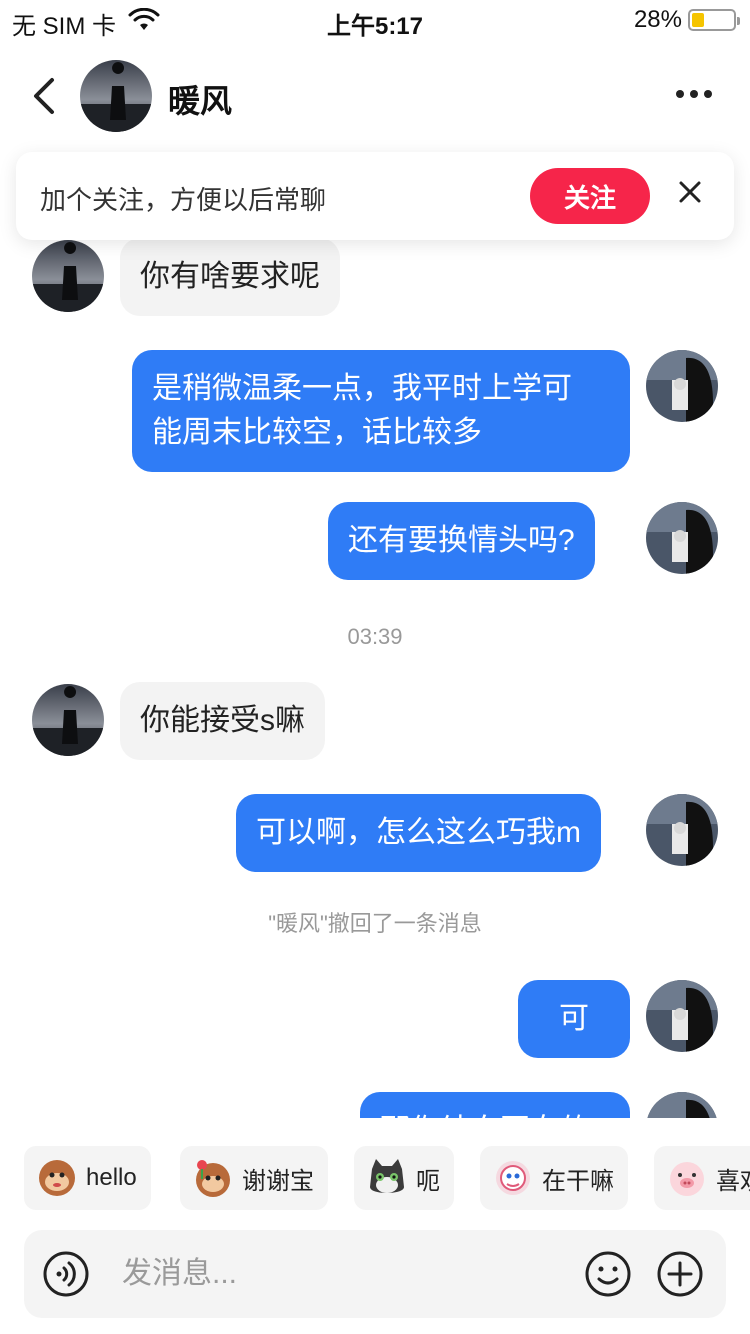 This screenshot has height=1334, width=750. I want to click on time-divider: 03:39, so click(375, 636).